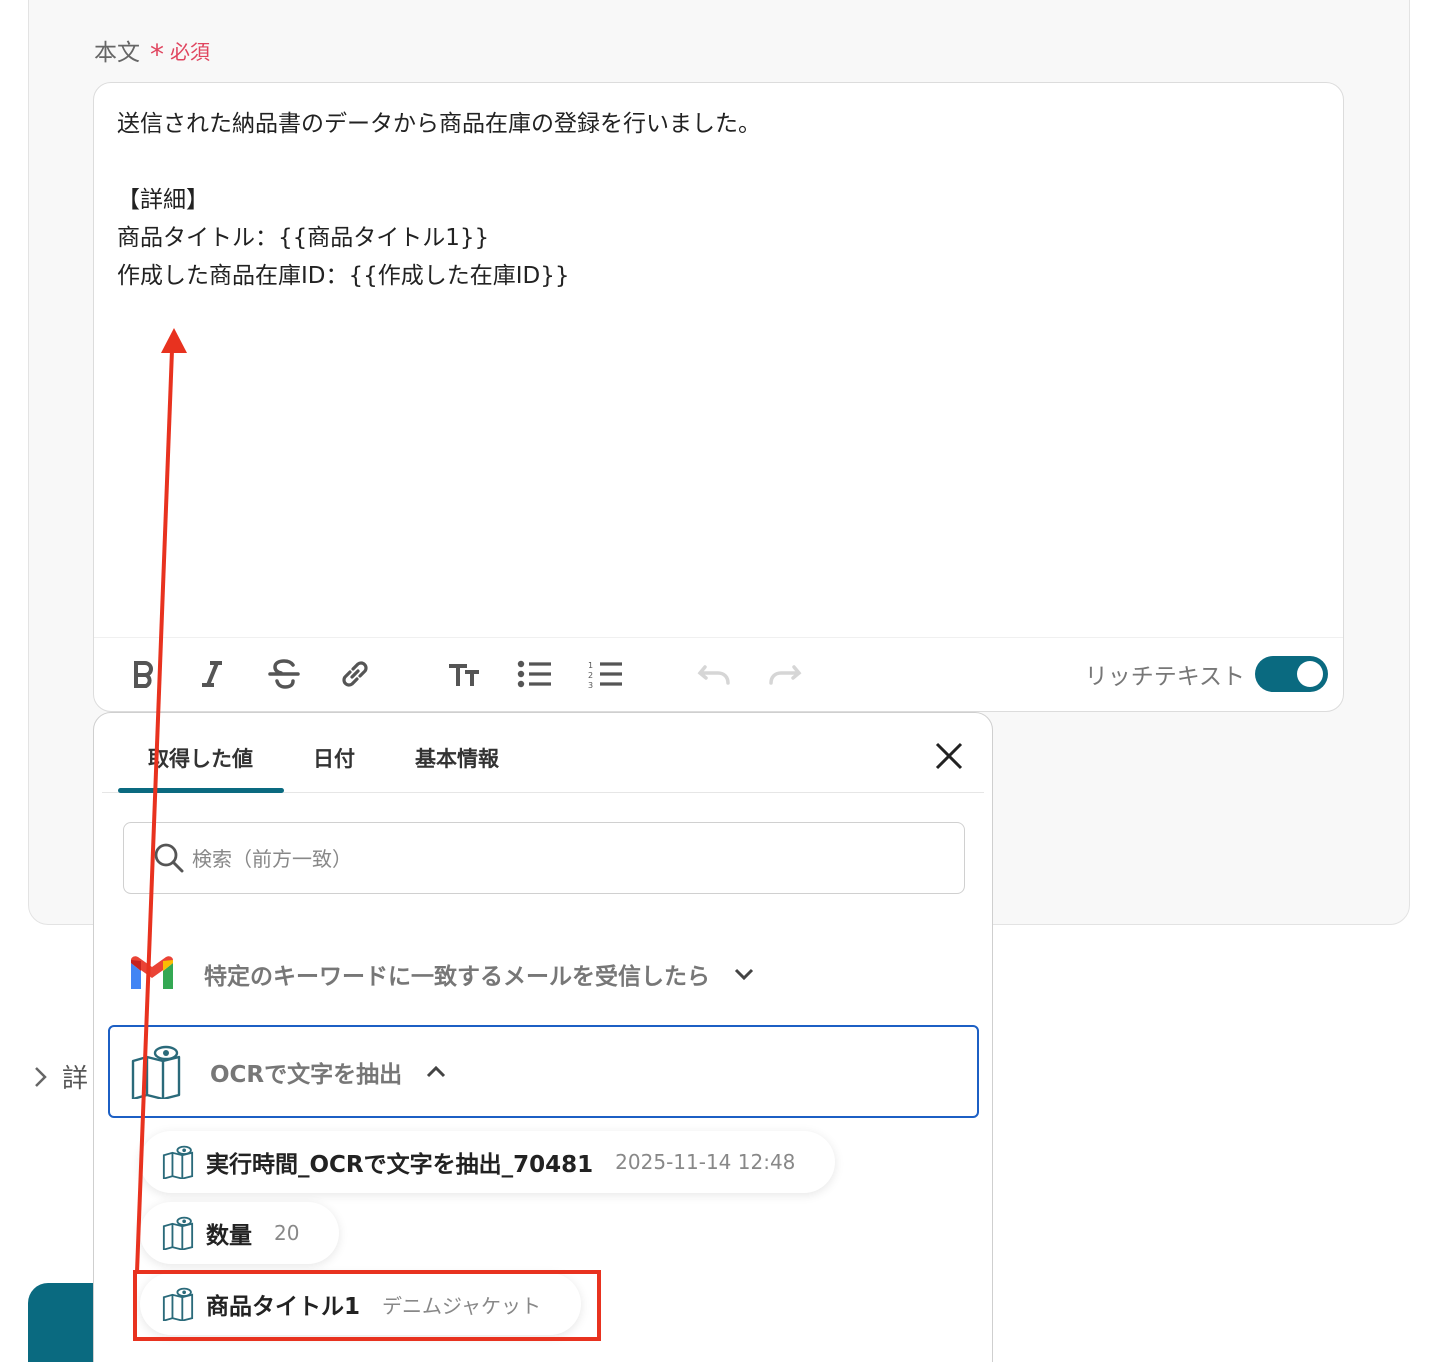 This screenshot has width=1436, height=1362. What do you see at coordinates (152, 972) in the screenshot?
I see `gmail-icon` at bounding box center [152, 972].